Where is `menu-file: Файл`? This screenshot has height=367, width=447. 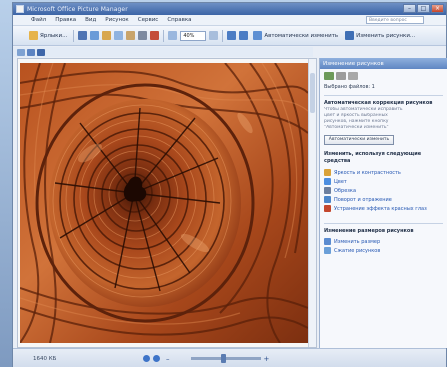 menu-file: Файл is located at coordinates (38, 20).